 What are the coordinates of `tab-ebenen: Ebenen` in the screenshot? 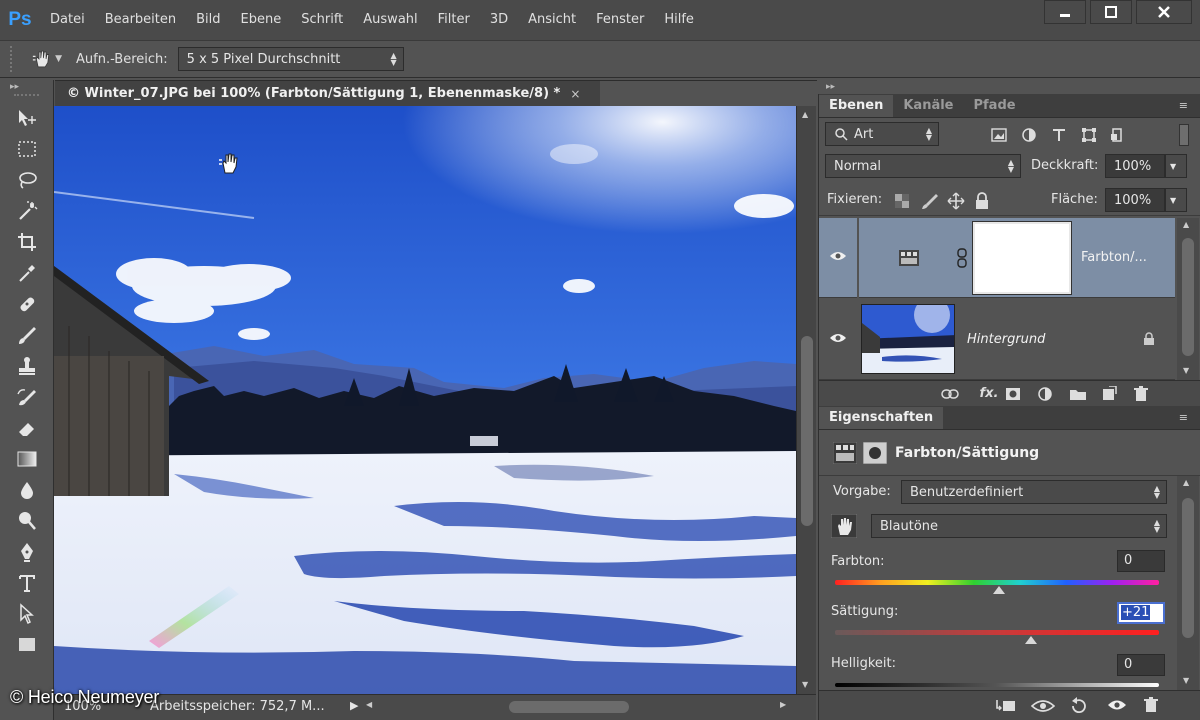 It's located at (856, 106).